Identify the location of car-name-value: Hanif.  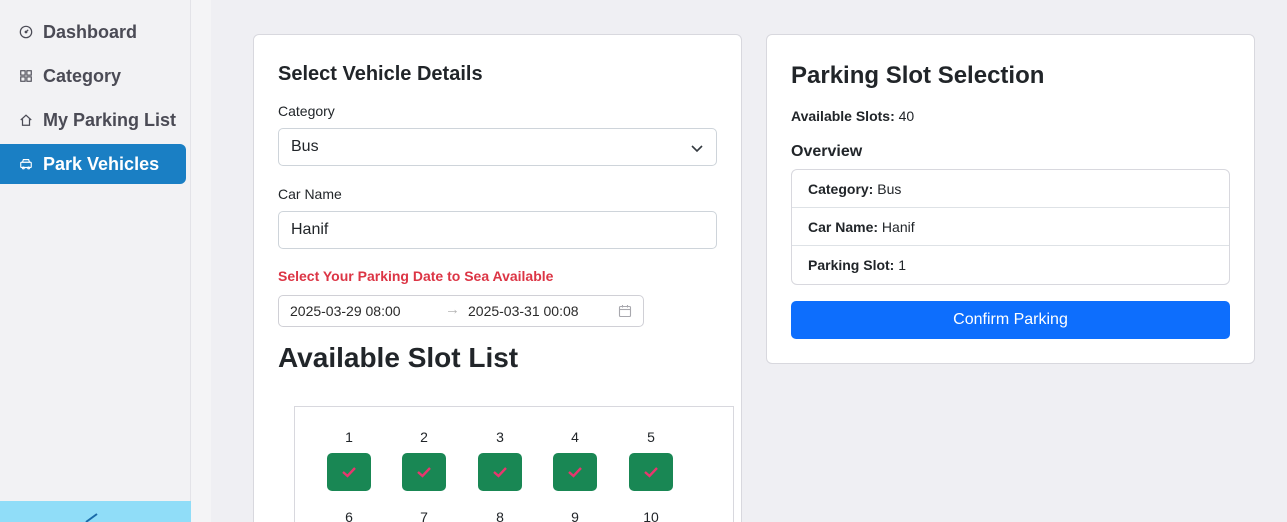
(310, 229).